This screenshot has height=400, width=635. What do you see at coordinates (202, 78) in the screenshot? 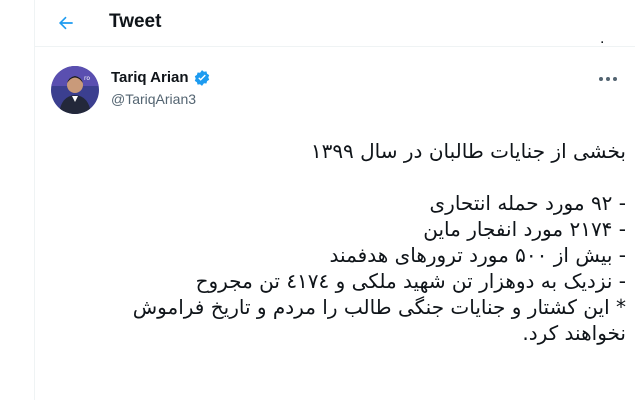
I see `verified-badge-icon` at bounding box center [202, 78].